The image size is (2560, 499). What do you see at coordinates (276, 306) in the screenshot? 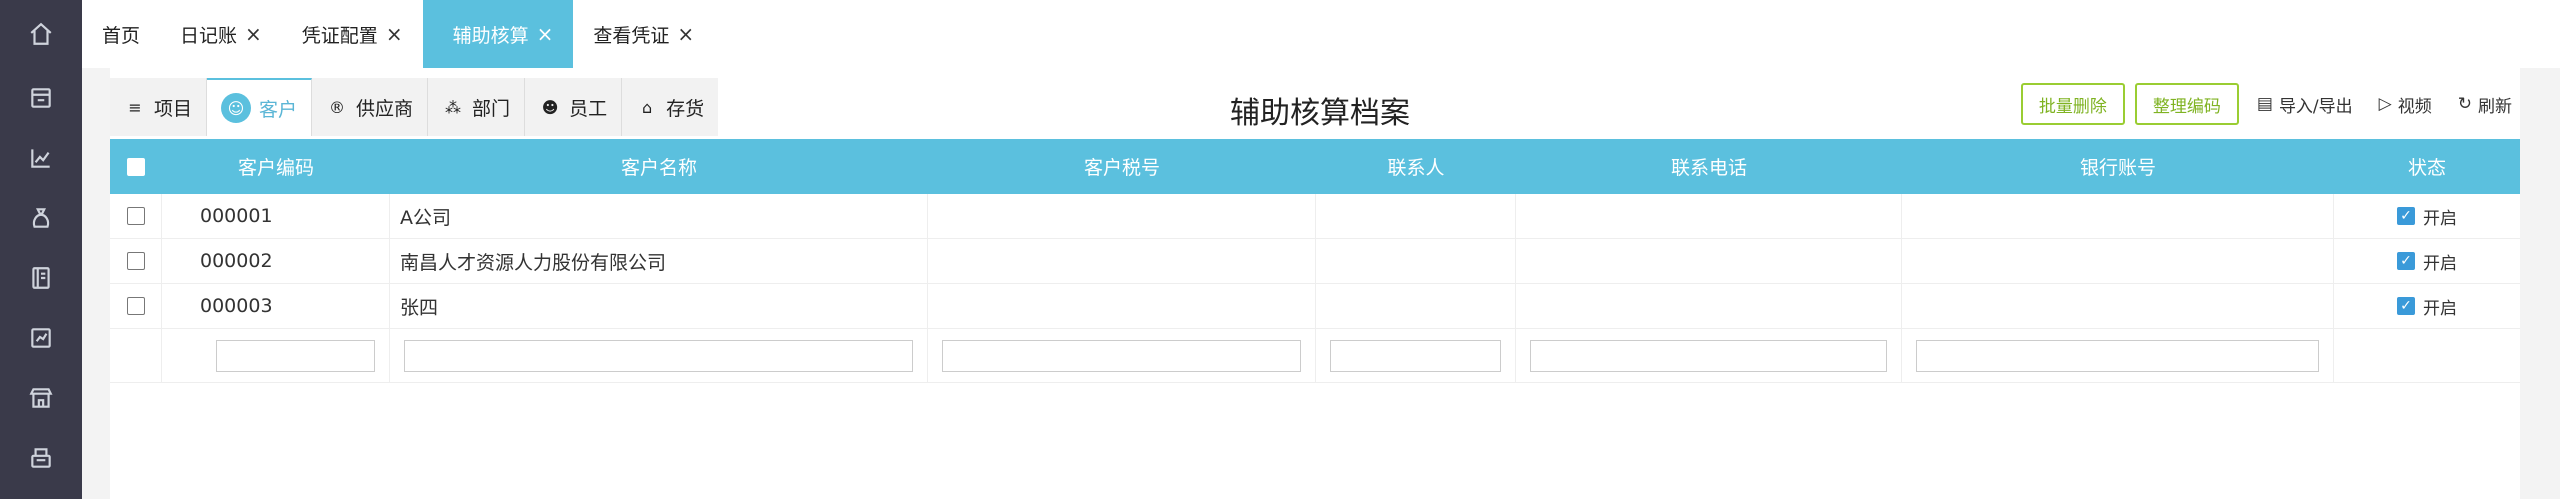
I see `customer-code: 000003` at bounding box center [276, 306].